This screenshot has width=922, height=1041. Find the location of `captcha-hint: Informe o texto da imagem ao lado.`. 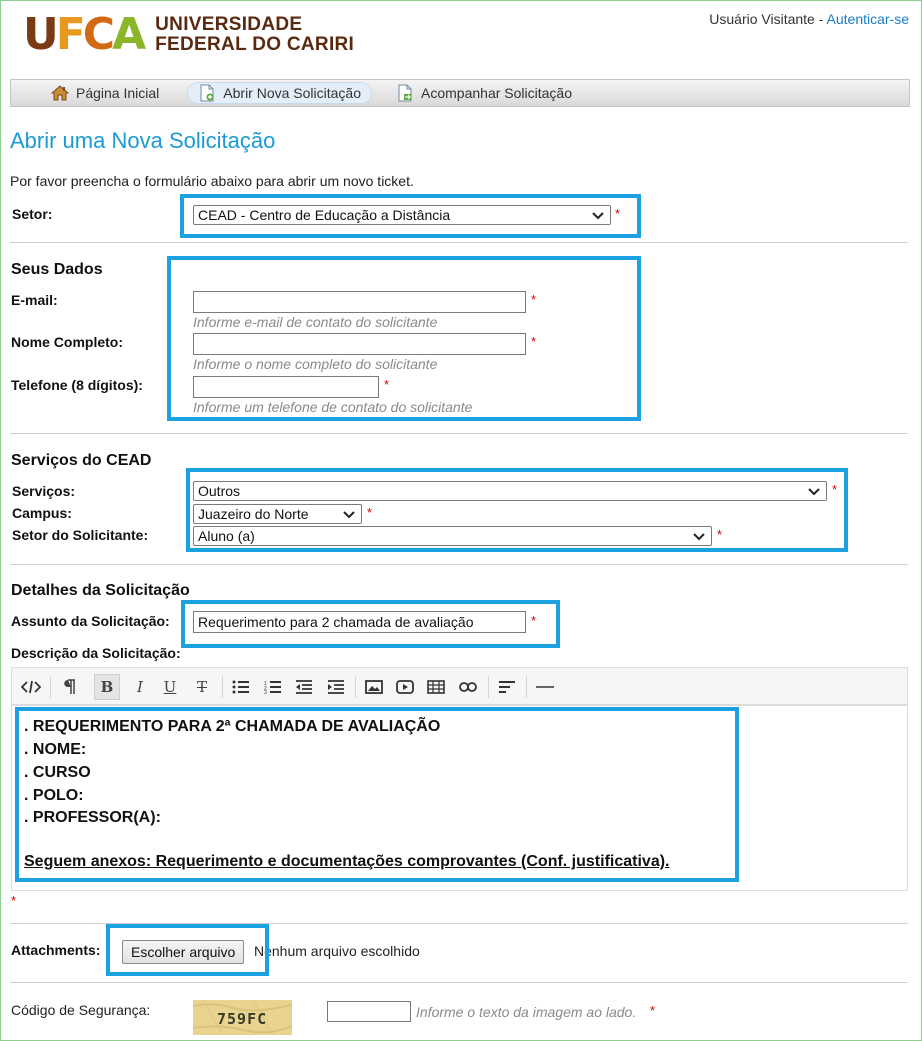

captcha-hint: Informe o texto da imagem ao lado. is located at coordinates (526, 1012).